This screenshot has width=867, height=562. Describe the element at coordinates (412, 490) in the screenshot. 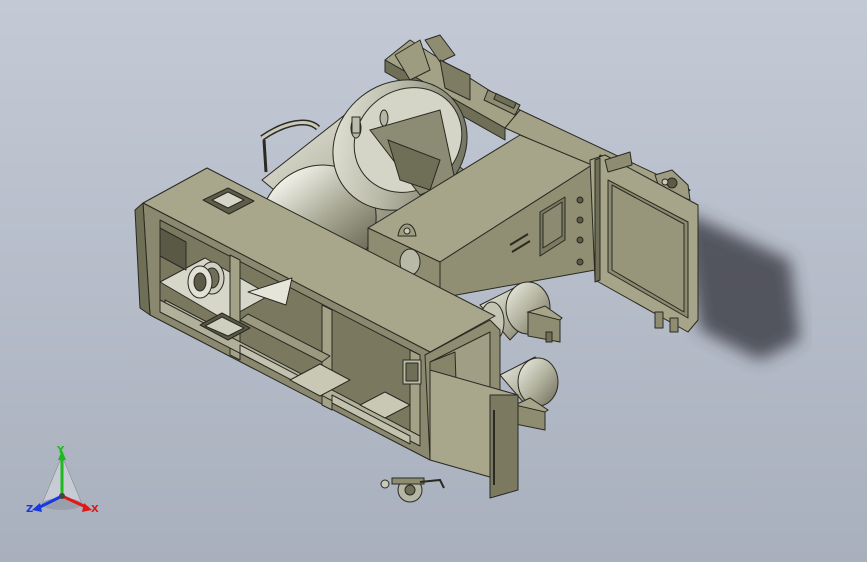

I see `frame-caster-wheel` at that location.